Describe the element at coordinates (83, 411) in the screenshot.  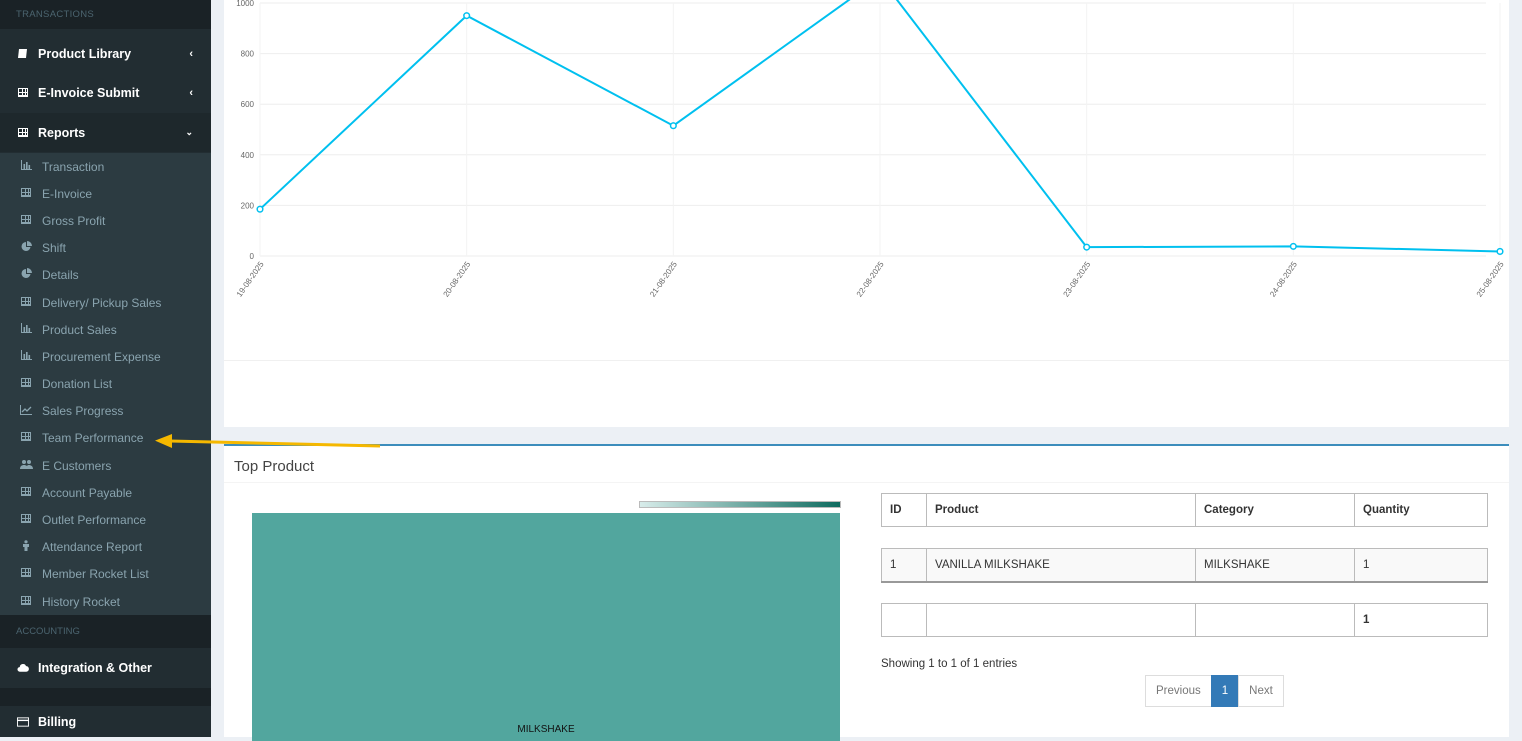
I see `submenu-item-label: Sales Progress` at that location.